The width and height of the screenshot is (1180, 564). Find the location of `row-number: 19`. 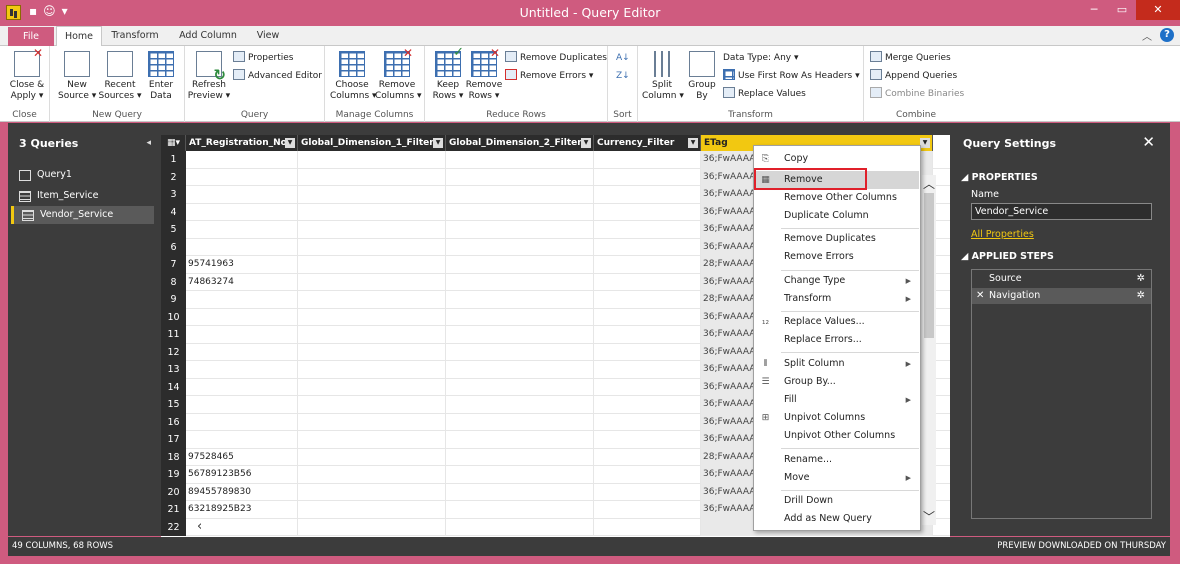

row-number: 19 is located at coordinates (173, 475).